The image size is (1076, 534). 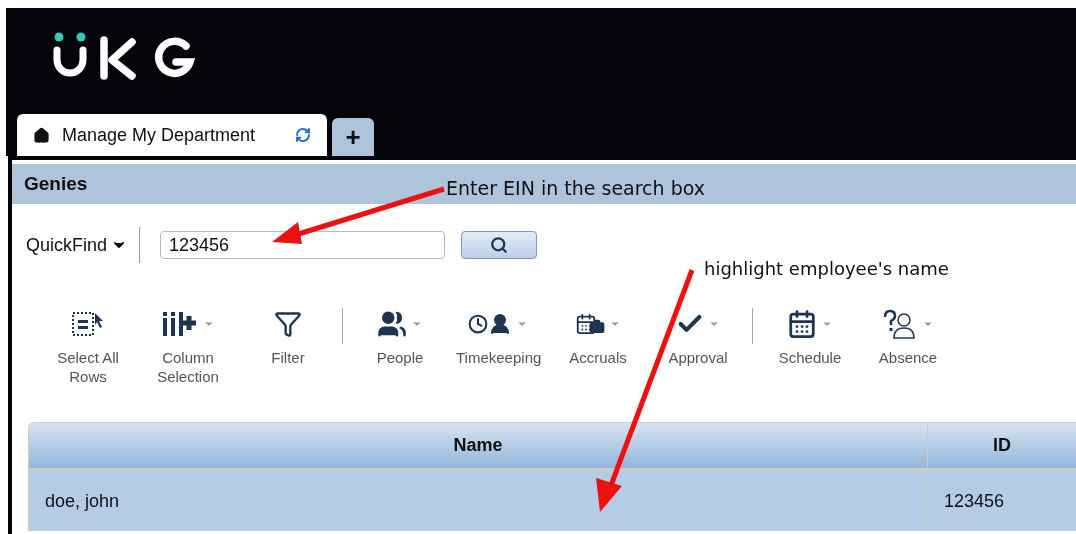 I want to click on toolbar-label: Select All Rows, so click(x=88, y=367).